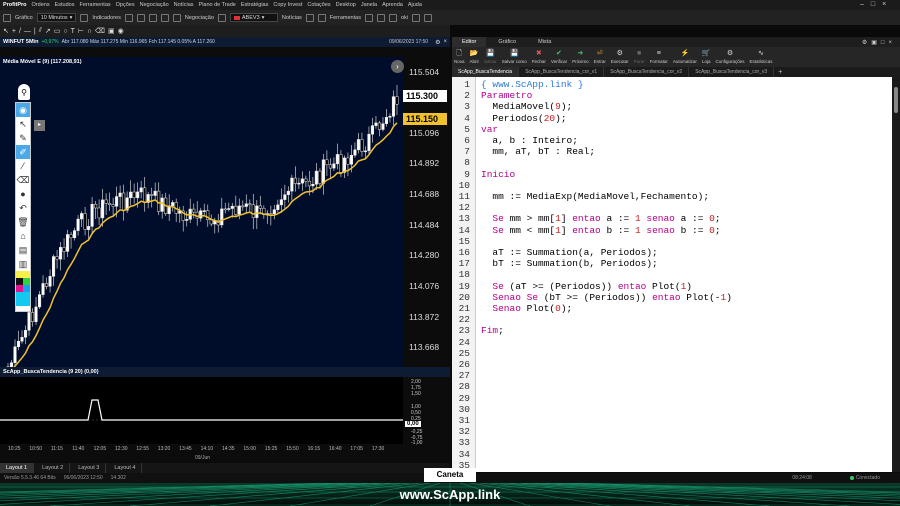 The height and width of the screenshot is (506, 900). Describe the element at coordinates (544, 42) in the screenshot. I see `tab-mista: Mista` at that location.